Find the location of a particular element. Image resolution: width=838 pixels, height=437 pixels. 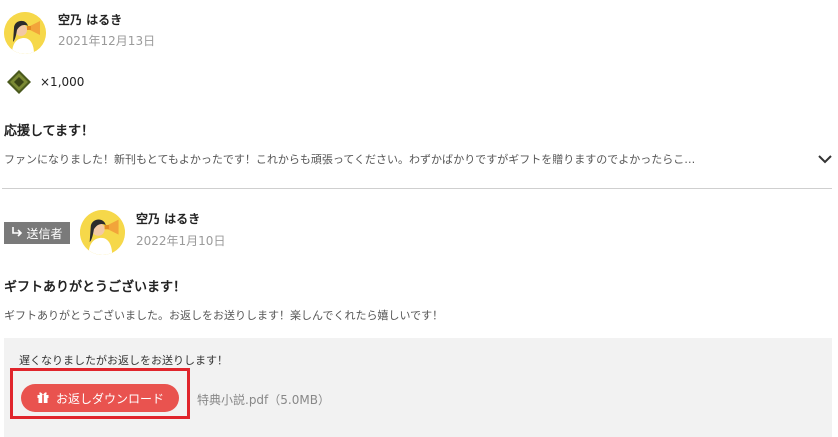

file-info: 特典小説.pdf（5.0MB） is located at coordinates (263, 400).